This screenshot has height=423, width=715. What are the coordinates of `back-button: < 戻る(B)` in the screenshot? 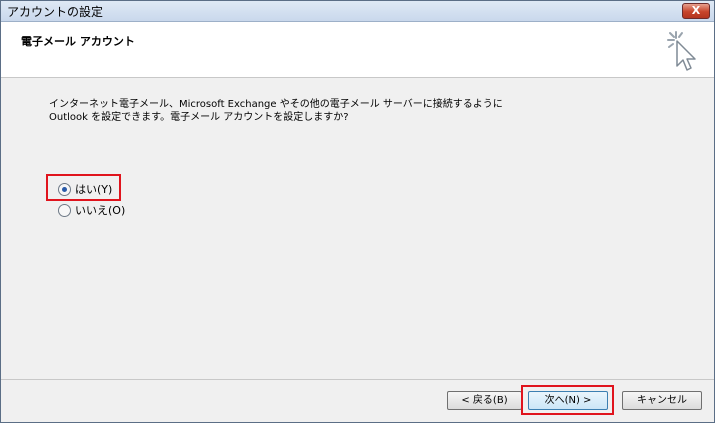 It's located at (484, 400).